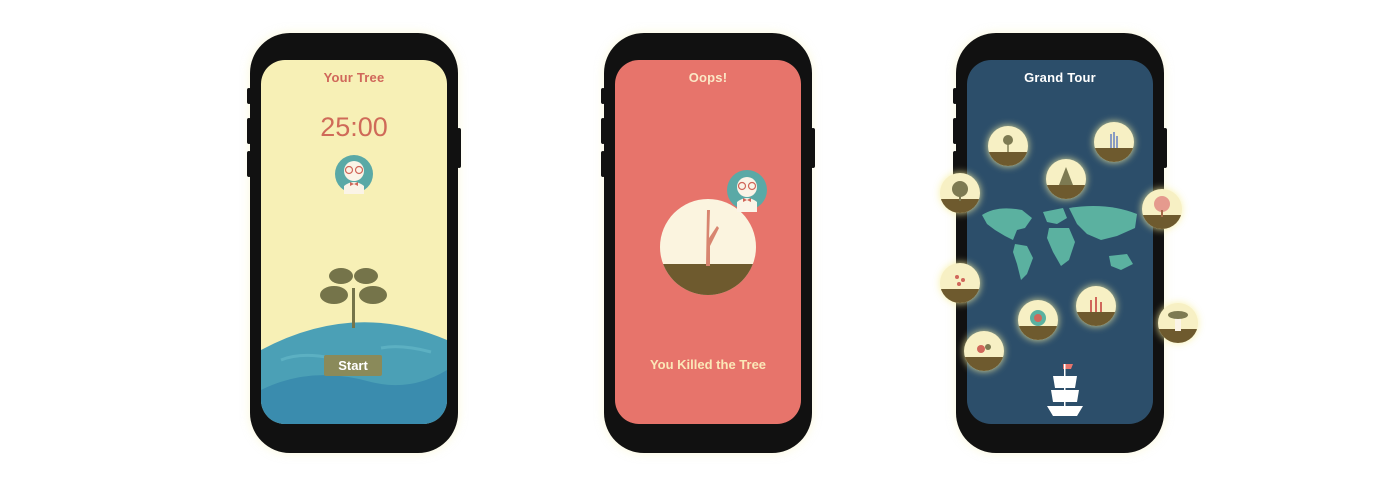 The image size is (1400, 483). I want to click on pine-tree-badge, so click(1066, 179).